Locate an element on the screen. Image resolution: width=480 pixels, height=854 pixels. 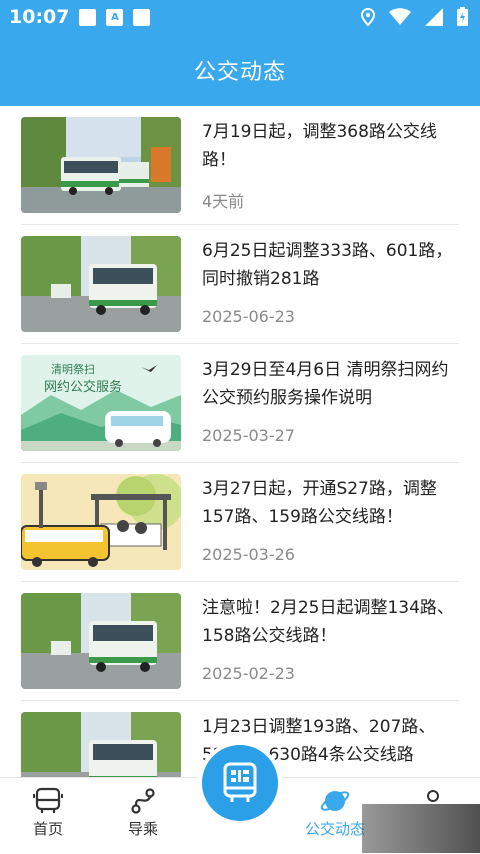
signal-icon is located at coordinates (434, 16).